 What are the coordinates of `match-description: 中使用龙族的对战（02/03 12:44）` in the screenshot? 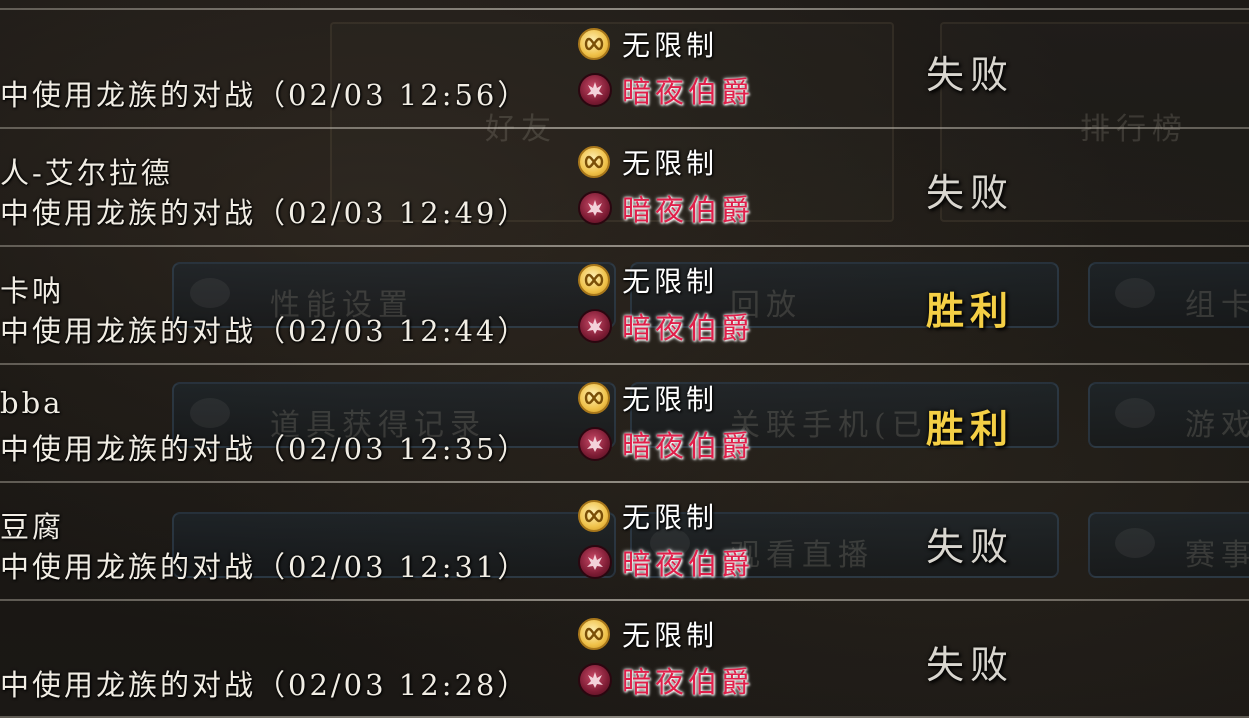 It's located at (265, 331).